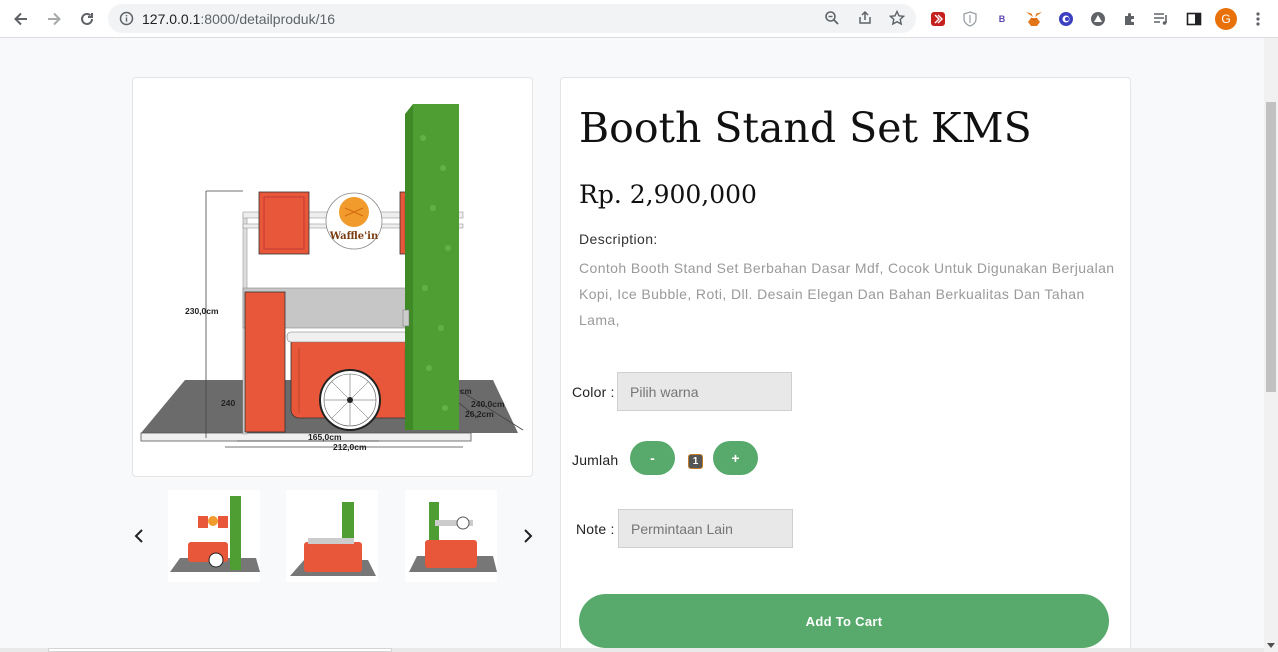 The width and height of the screenshot is (1278, 652). I want to click on scroll-down-arrow-icon, so click(1271, 645).